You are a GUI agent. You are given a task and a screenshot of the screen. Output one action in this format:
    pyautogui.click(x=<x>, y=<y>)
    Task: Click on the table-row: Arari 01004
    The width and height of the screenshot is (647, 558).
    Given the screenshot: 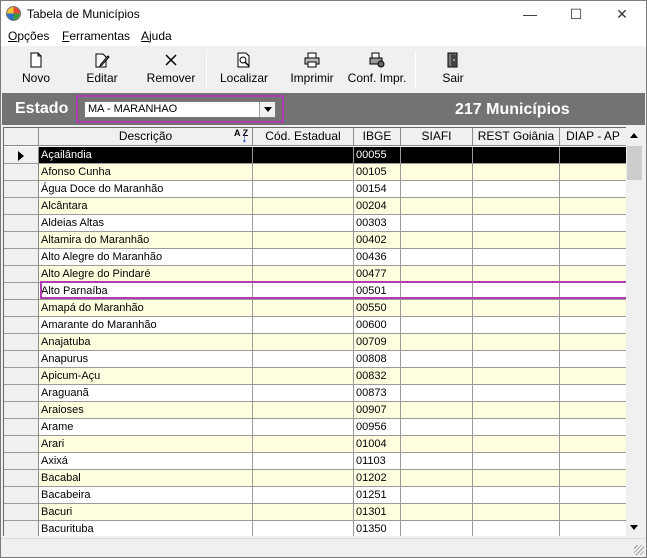 What is the action you would take?
    pyautogui.click(x=315, y=444)
    